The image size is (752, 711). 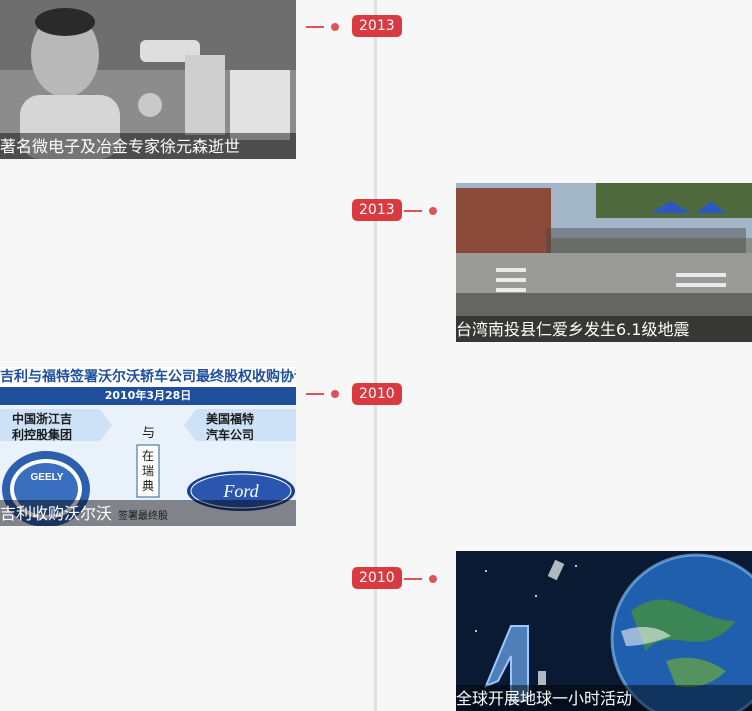 What do you see at coordinates (604, 329) in the screenshot?
I see `photo-caption: 台湾南投县仁爱乡发生6.1级地震` at bounding box center [604, 329].